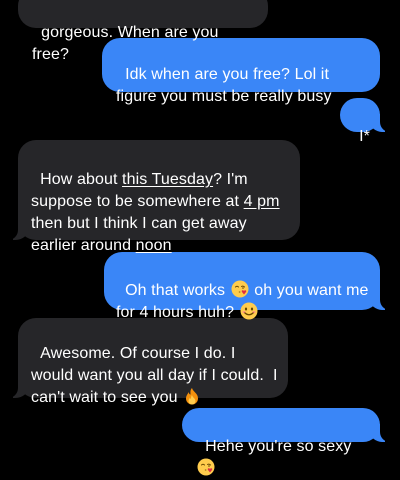 Image resolution: width=400 pixels, height=480 pixels. What do you see at coordinates (262, 201) in the screenshot?
I see `time-link-4-pm: 4 pm` at bounding box center [262, 201].